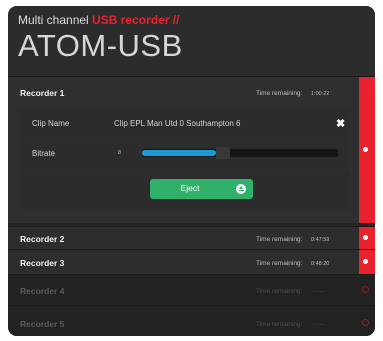  What do you see at coordinates (100, 45) in the screenshot?
I see `device-title: ATOM-USB` at bounding box center [100, 45].